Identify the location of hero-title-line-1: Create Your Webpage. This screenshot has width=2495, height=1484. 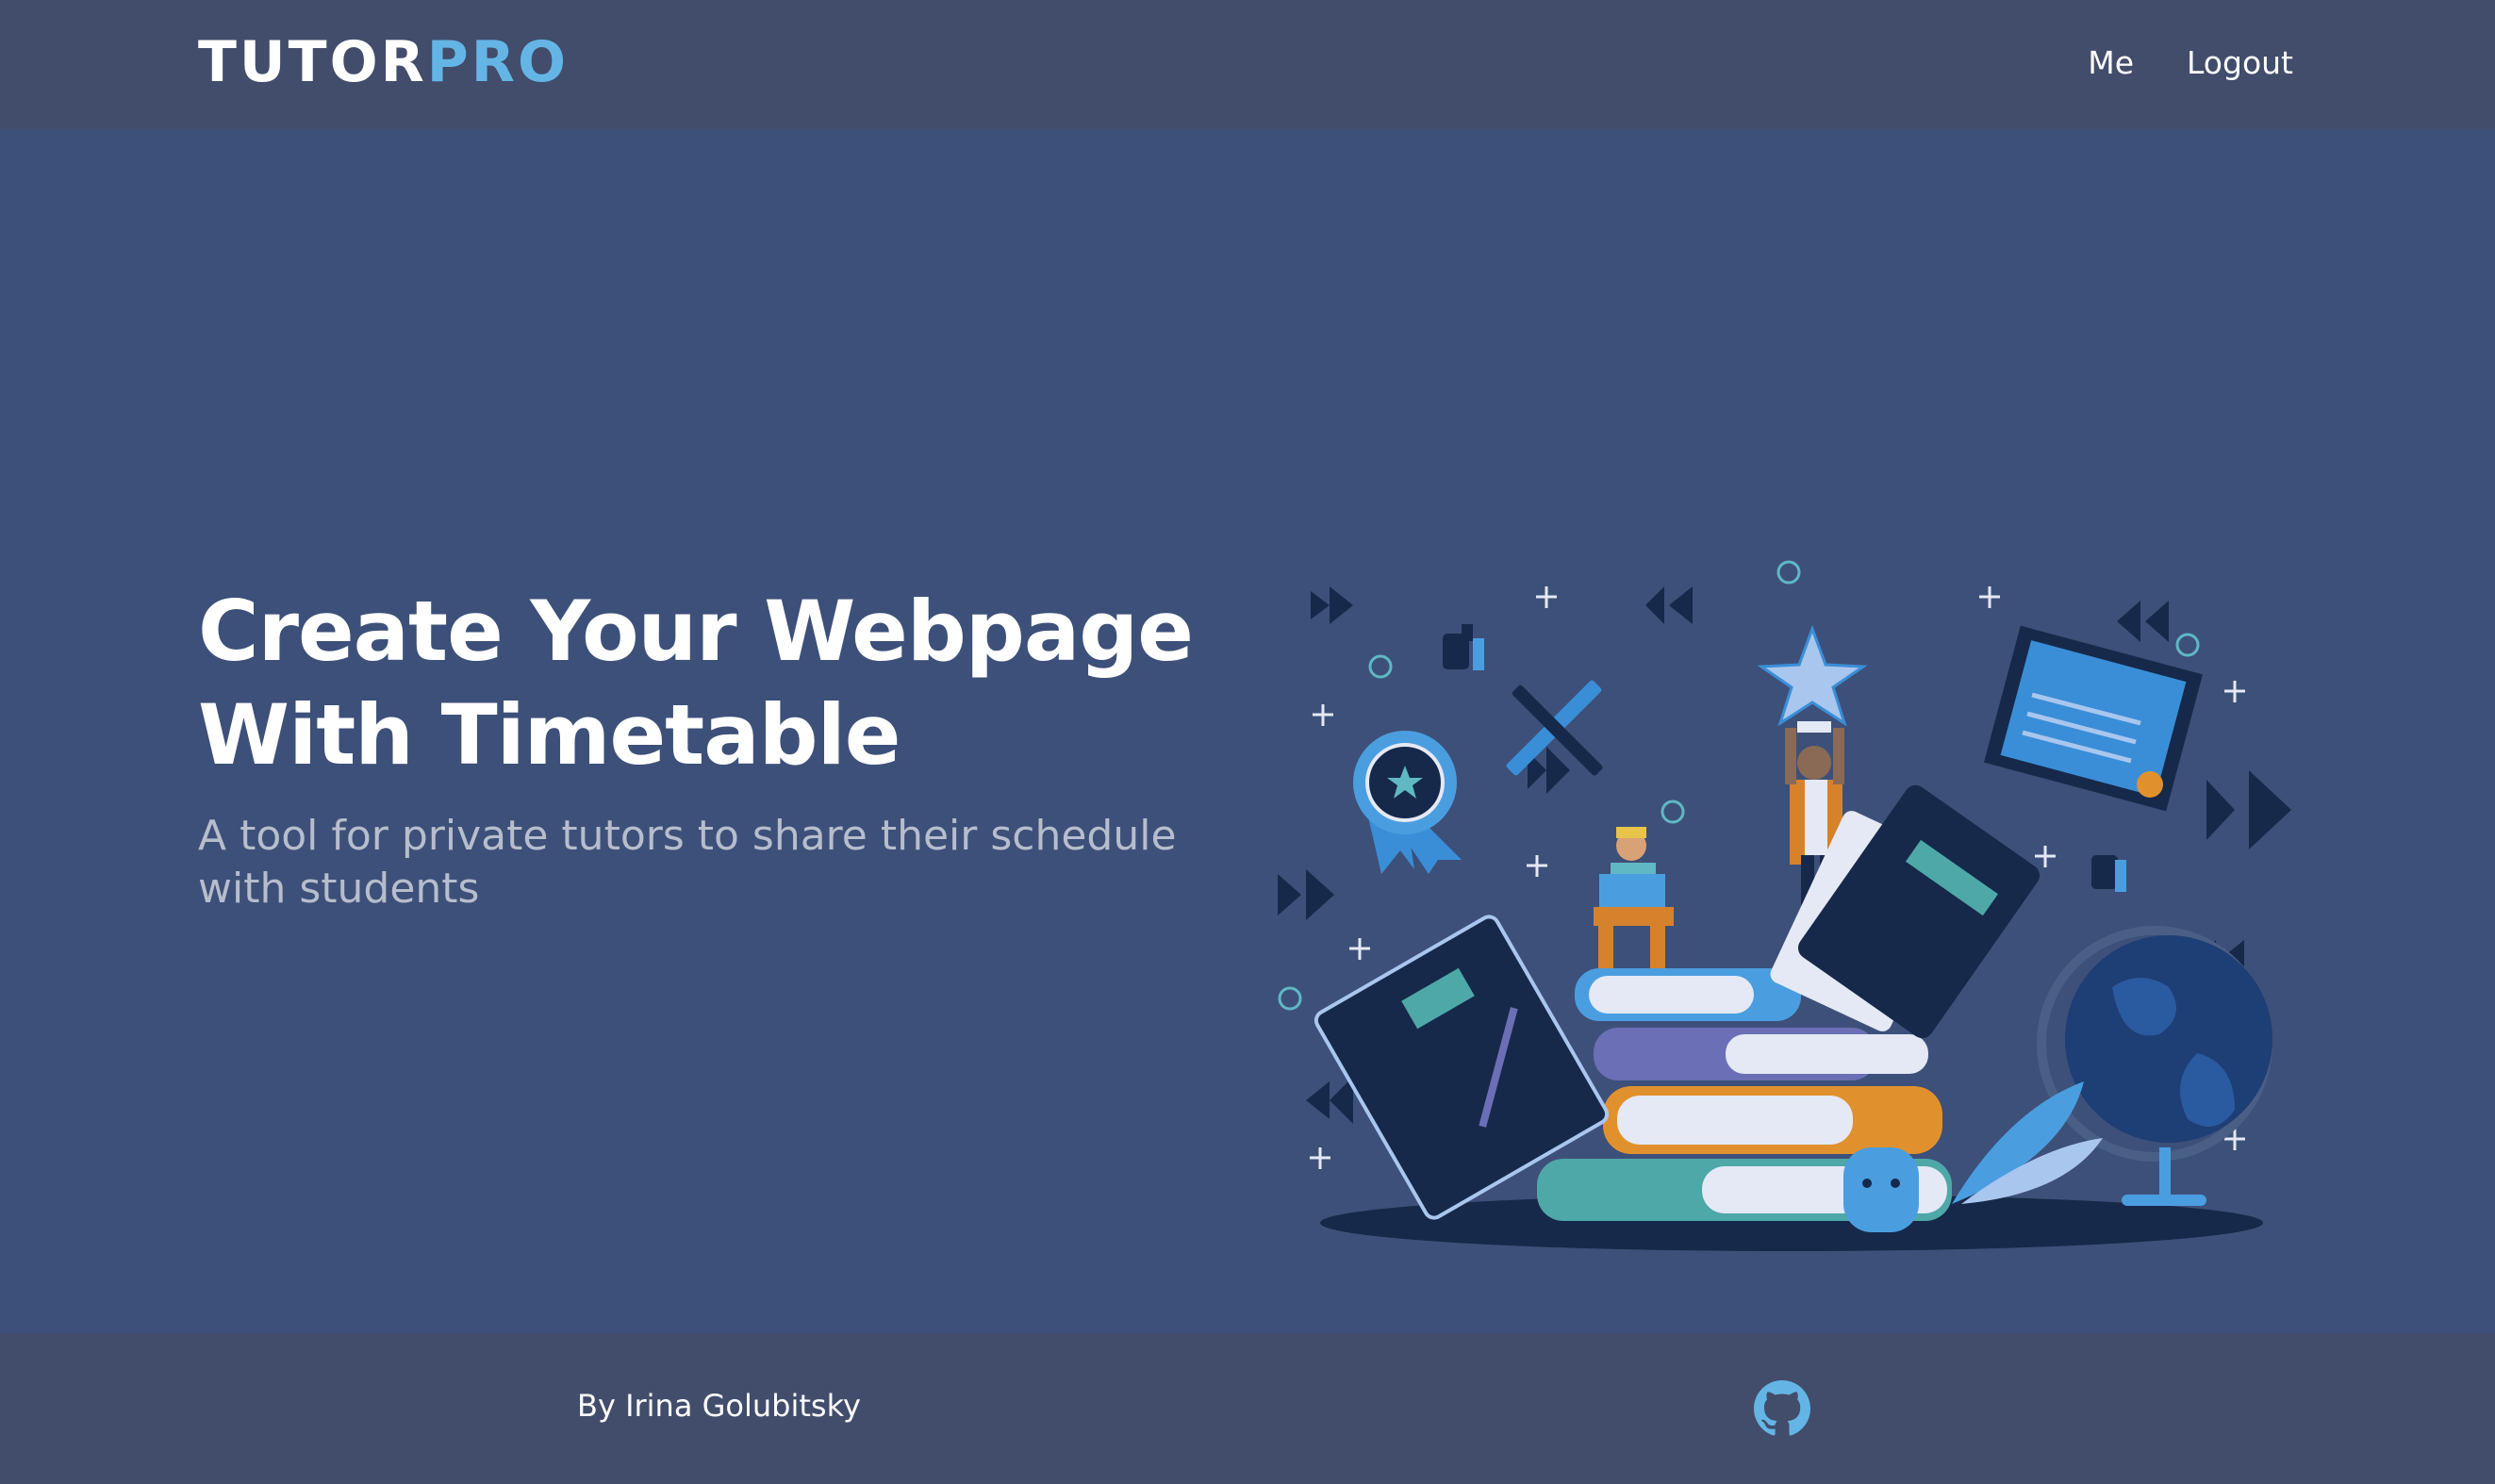
(696, 632).